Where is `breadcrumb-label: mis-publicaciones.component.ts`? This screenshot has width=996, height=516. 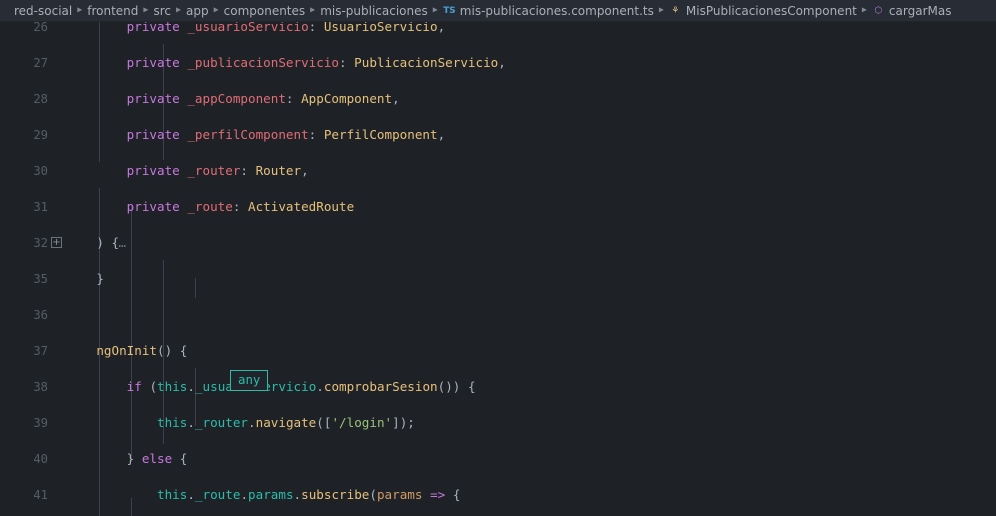
breadcrumb-label: mis-publicaciones.component.ts is located at coordinates (556, 10).